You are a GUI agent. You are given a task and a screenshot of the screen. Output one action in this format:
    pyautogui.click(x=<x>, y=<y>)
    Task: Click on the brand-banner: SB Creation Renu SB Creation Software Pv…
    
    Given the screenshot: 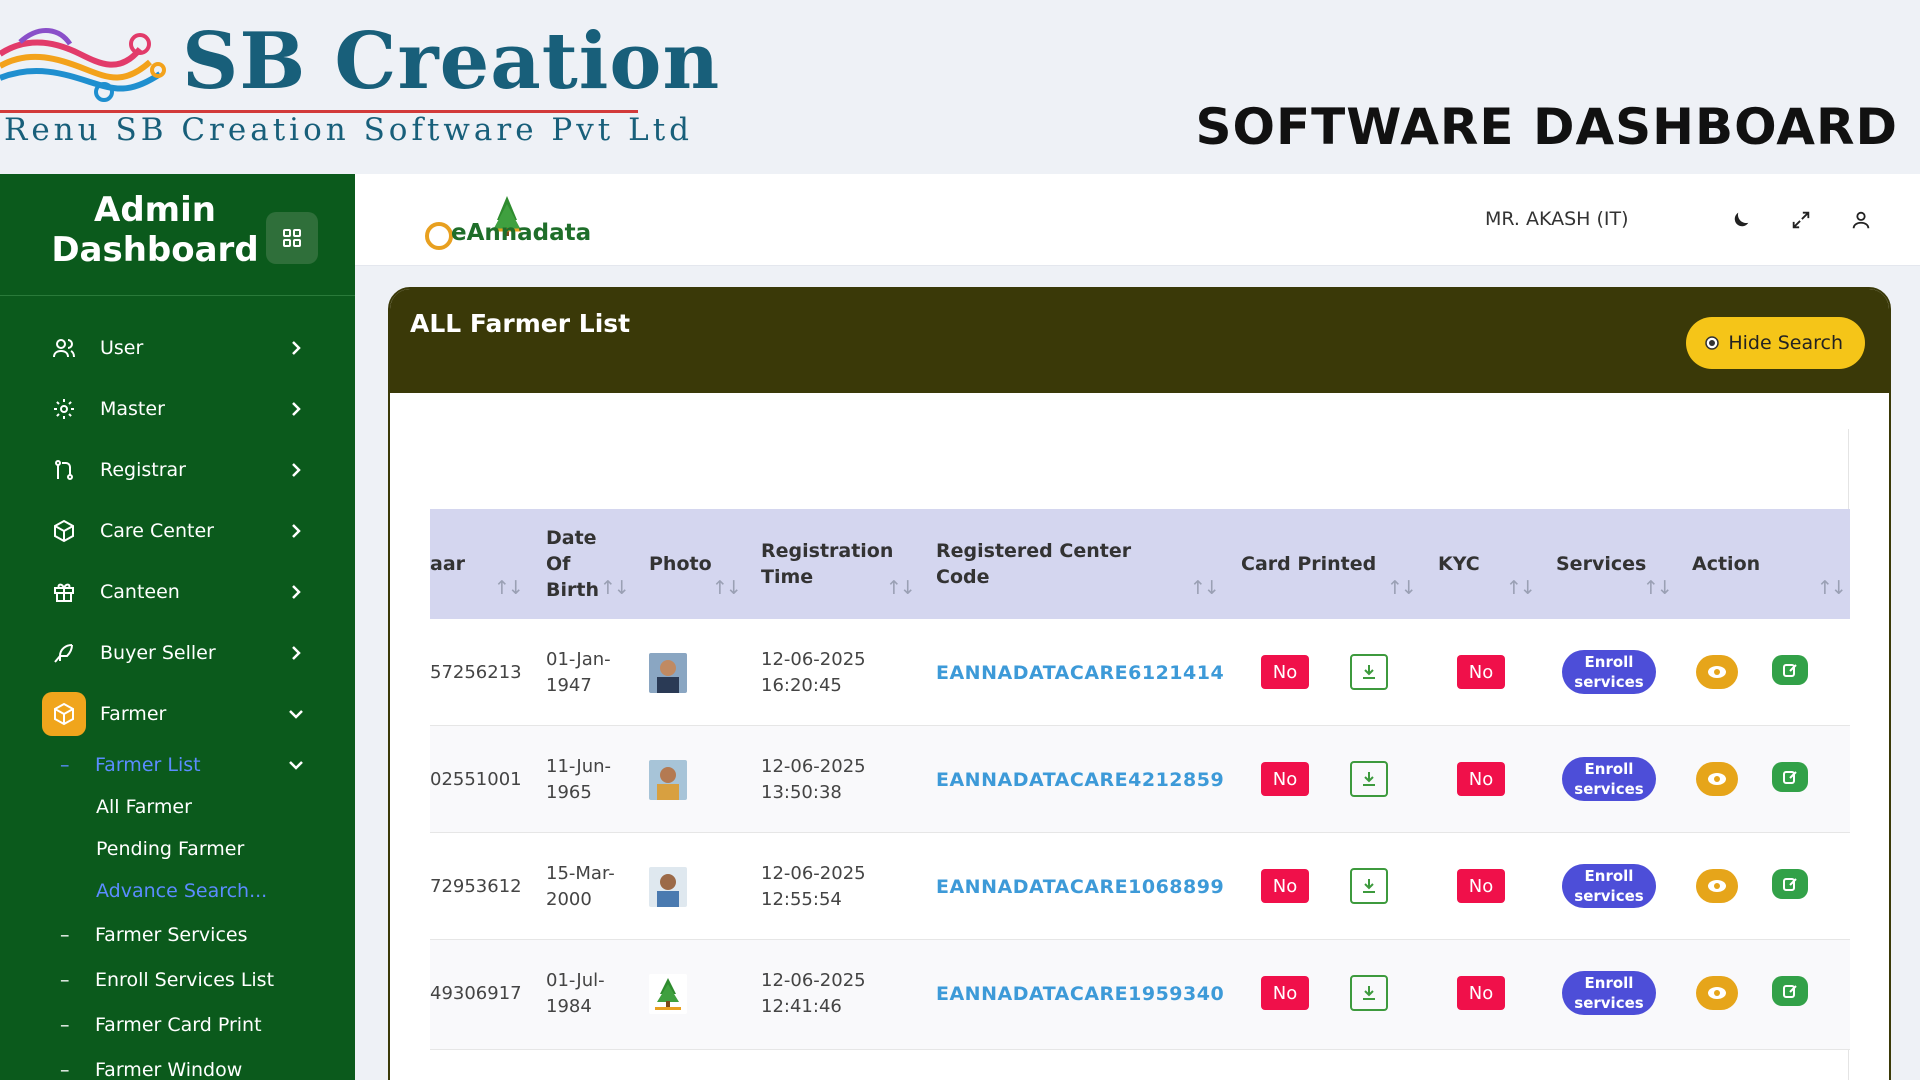 What is the action you would take?
    pyautogui.click(x=359, y=80)
    